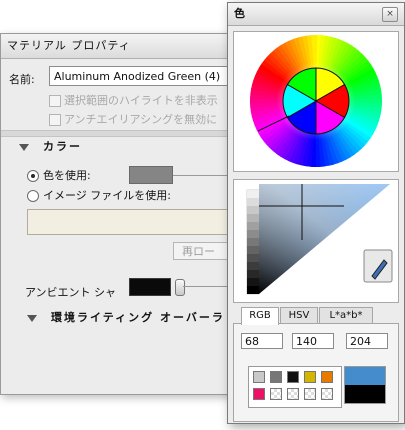 This screenshot has width=405, height=430. I want to click on use-color-label: 色を使用:, so click(67, 175).